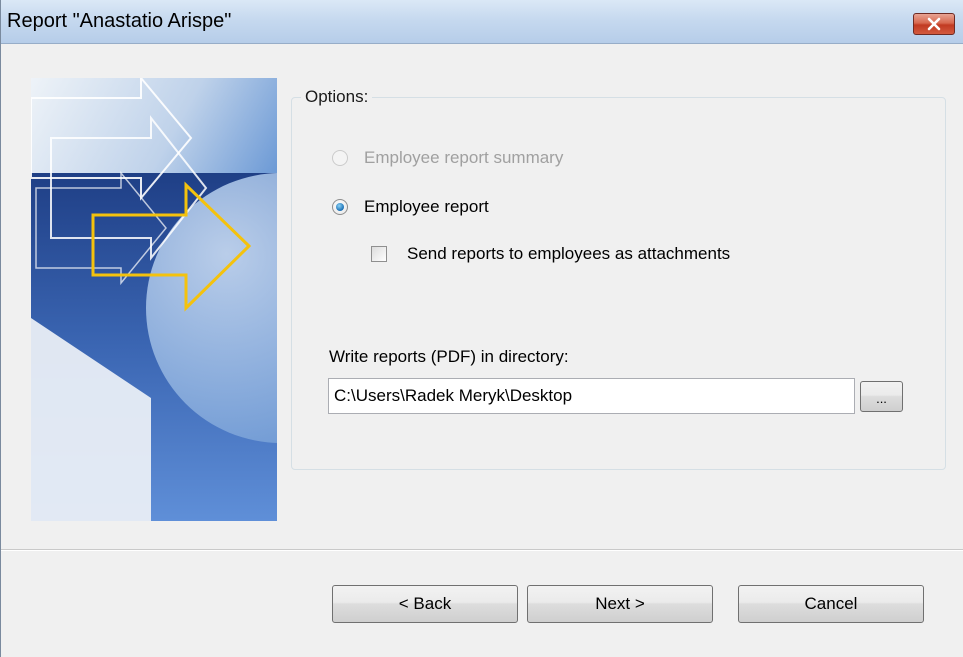  I want to click on close-x-icon, so click(934, 24).